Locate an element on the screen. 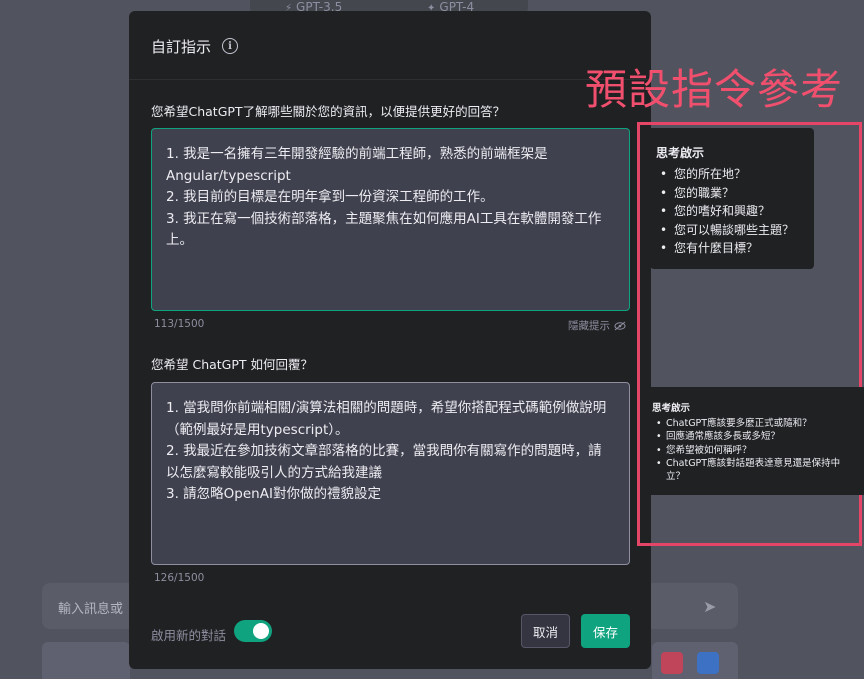  annotation-title: 預設指令參考 is located at coordinates (714, 89).